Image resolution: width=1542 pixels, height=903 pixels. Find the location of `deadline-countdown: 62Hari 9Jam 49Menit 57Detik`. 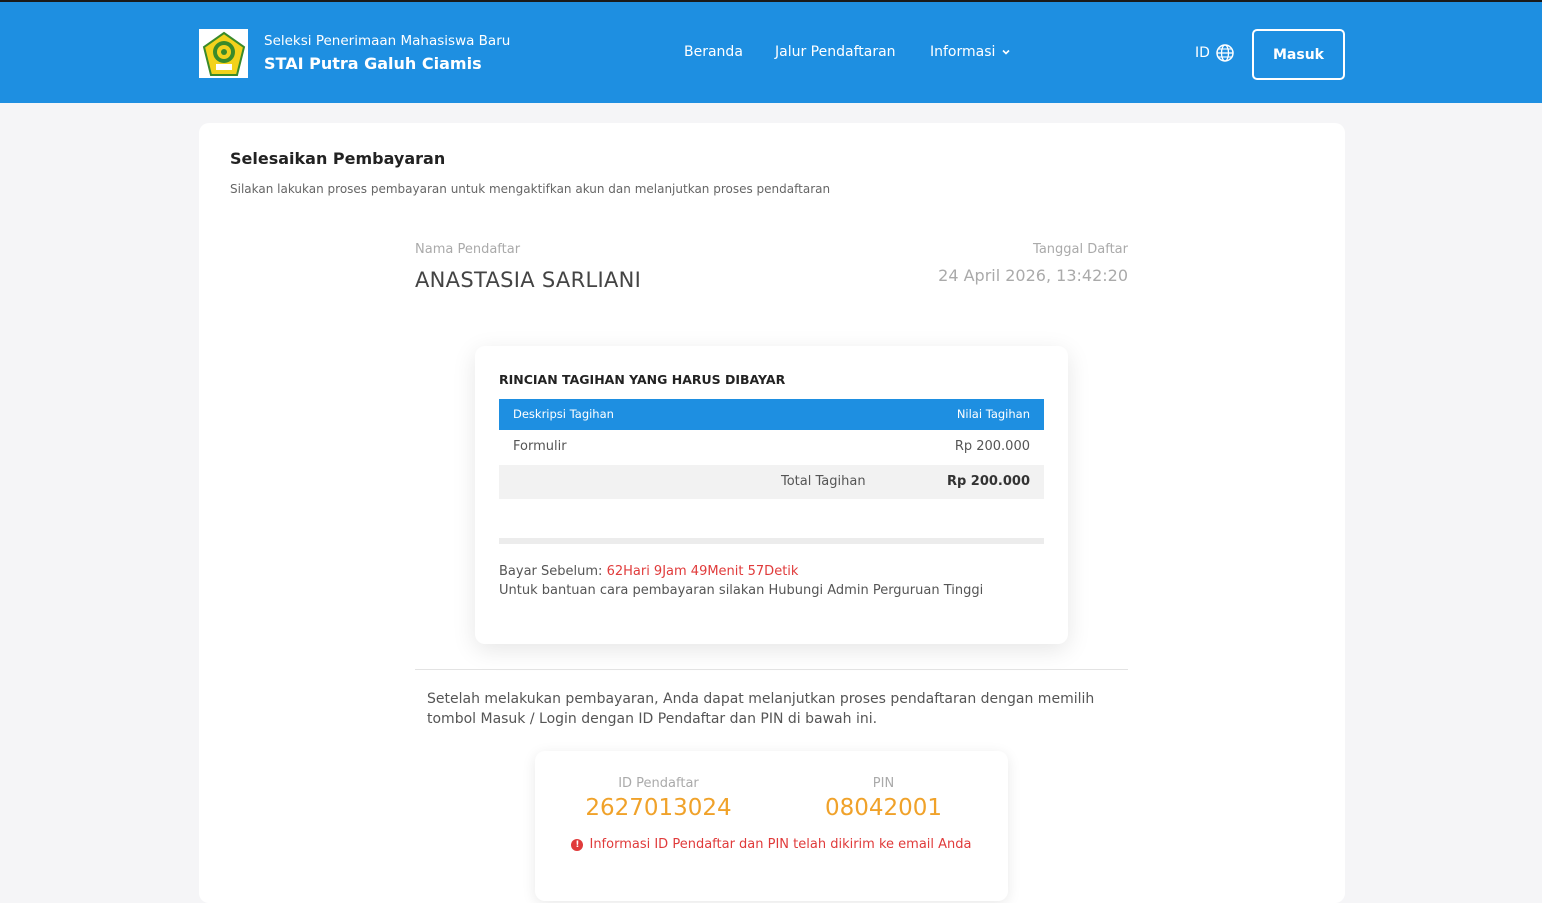

deadline-countdown: 62Hari 9Jam 49Menit 57Detik is located at coordinates (702, 571).